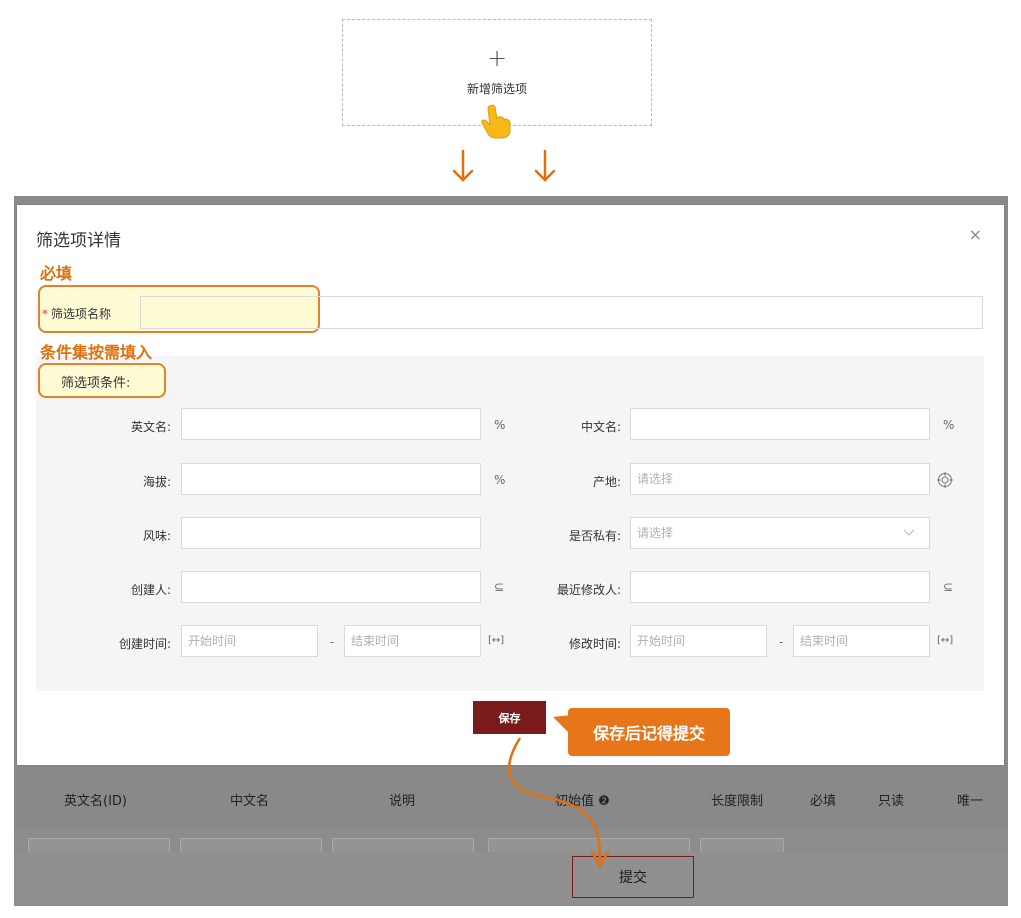  I want to click on save-button: 保存, so click(509, 717).